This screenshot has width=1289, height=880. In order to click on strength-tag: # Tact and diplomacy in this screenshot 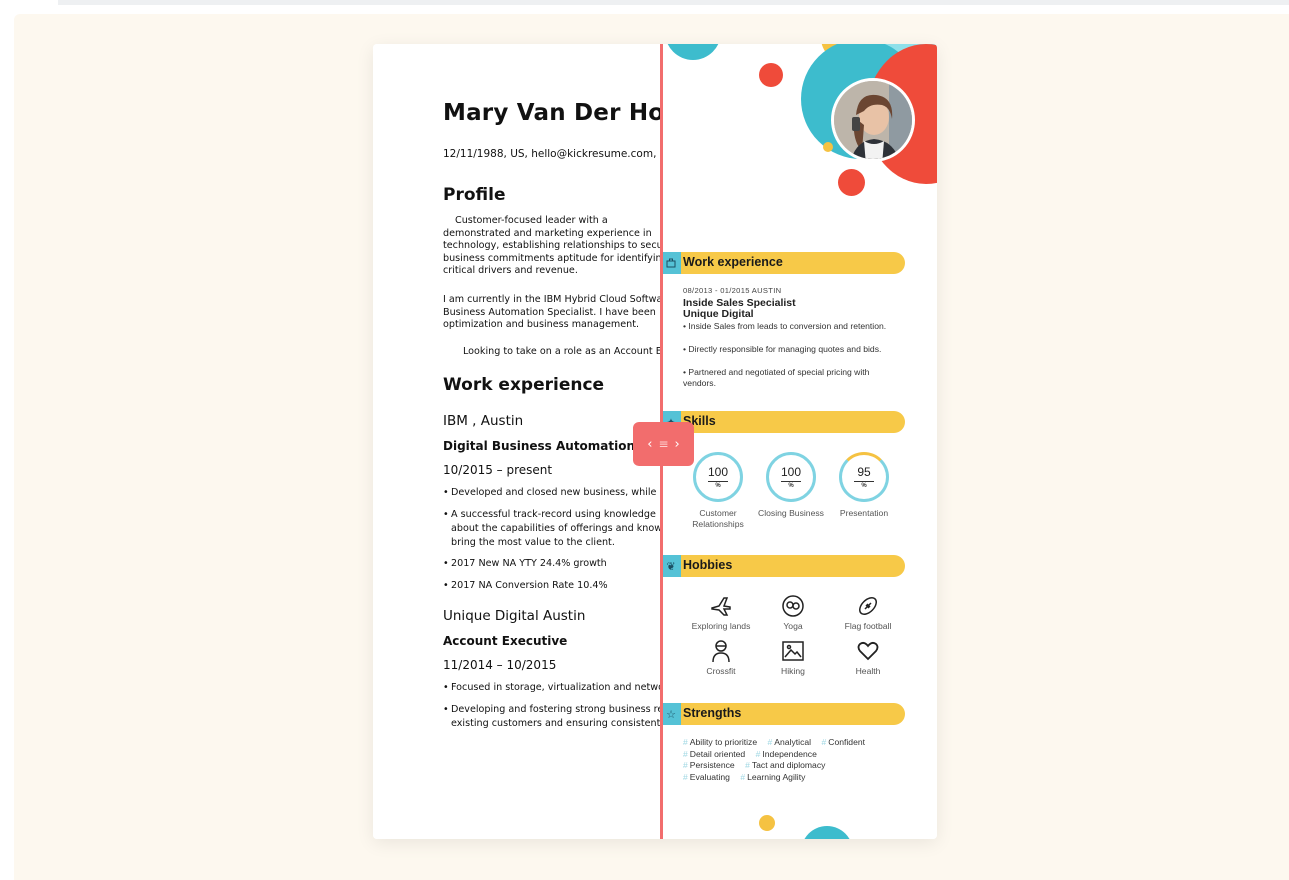, I will do `click(785, 765)`.